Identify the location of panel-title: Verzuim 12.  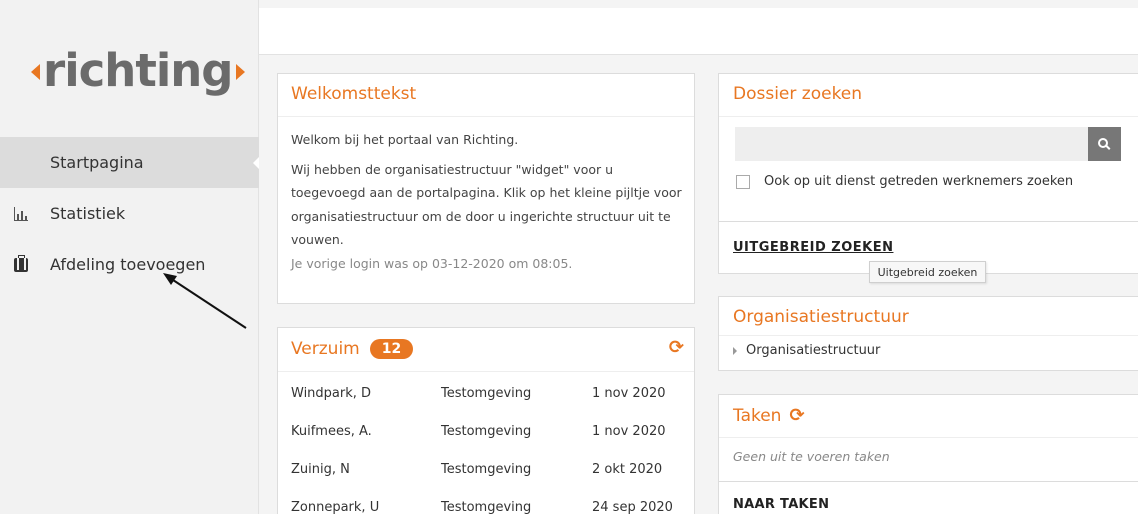
(352, 349).